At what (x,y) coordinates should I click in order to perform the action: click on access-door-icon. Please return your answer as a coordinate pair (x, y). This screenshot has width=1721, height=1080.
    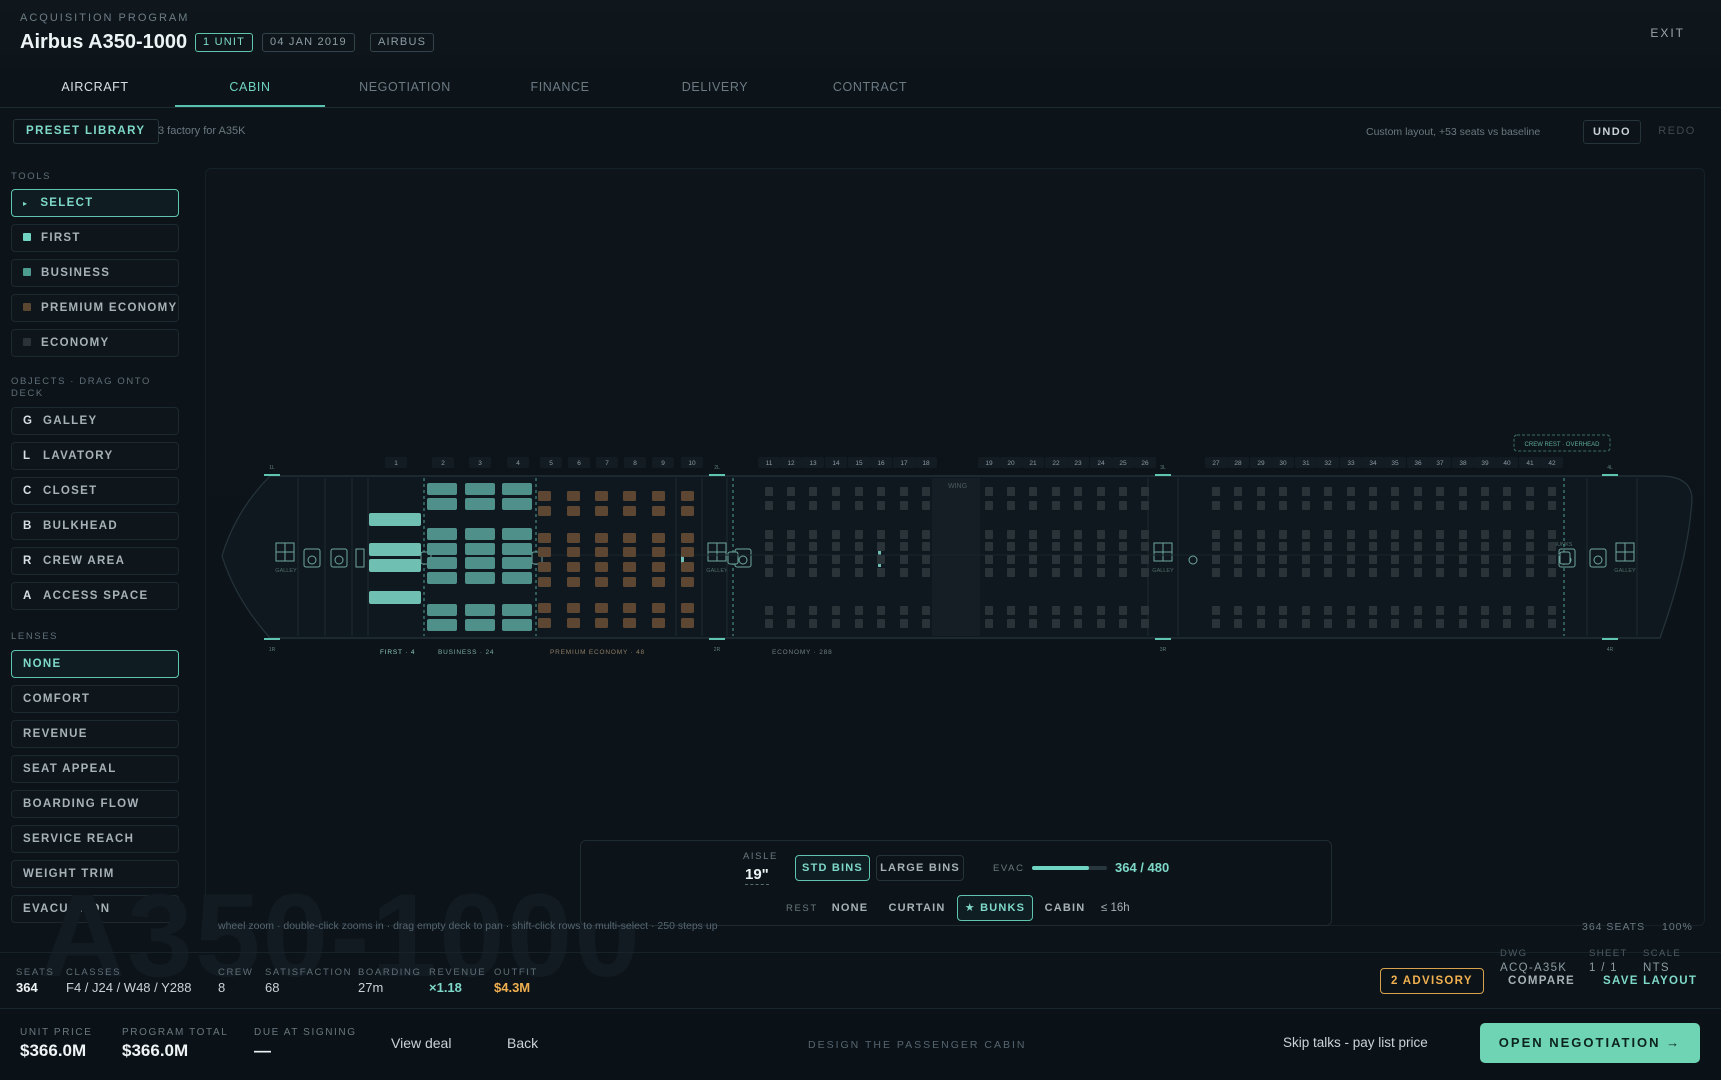
    Looking at the image, I should click on (733, 558).